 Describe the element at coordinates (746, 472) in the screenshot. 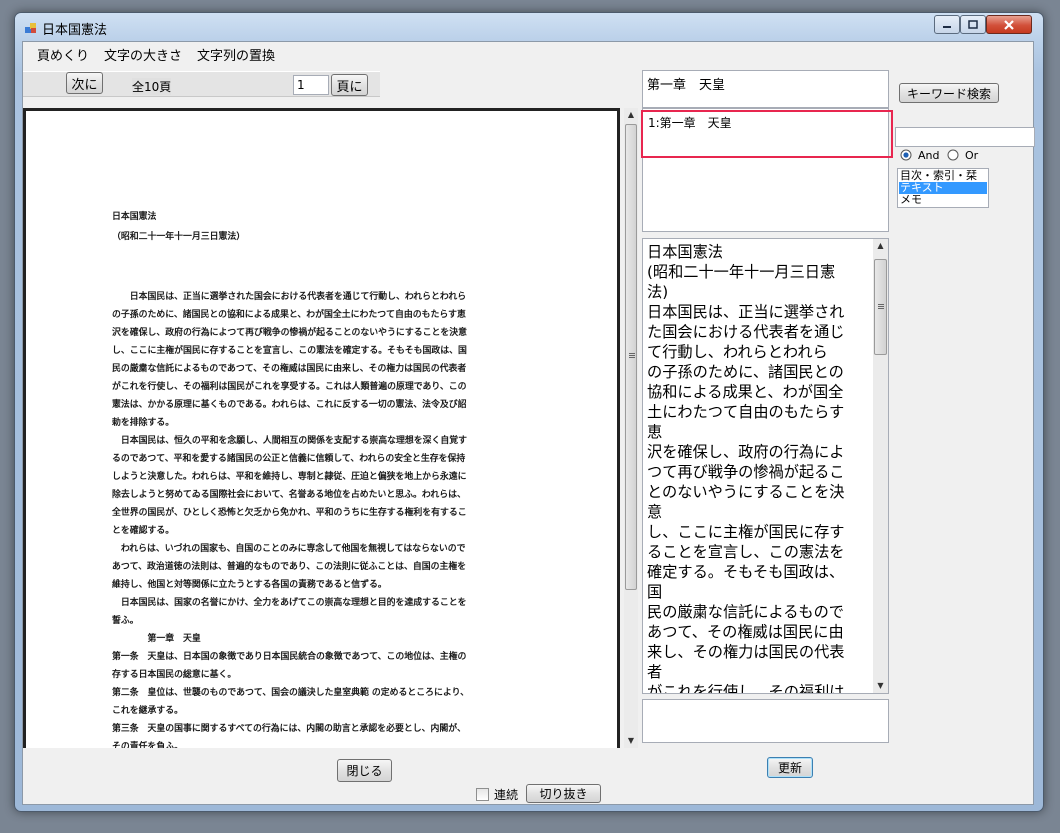

I see `text-line: つて再び戦争の惨禍が起るこ` at that location.